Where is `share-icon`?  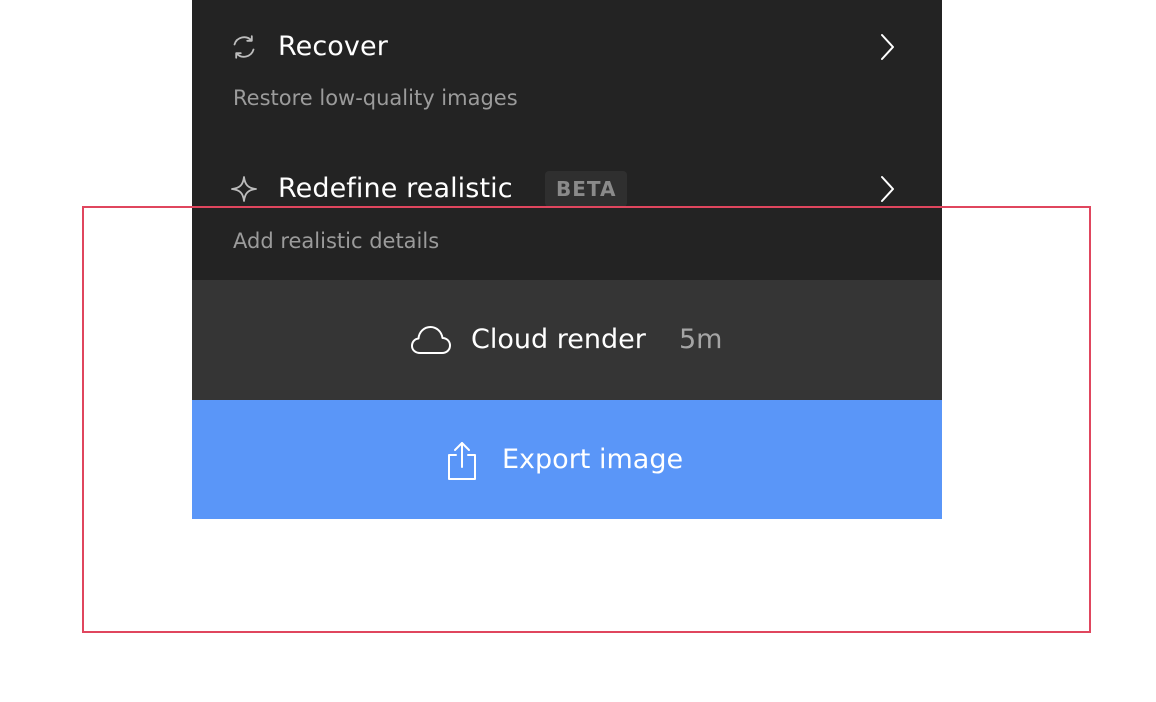
share-icon is located at coordinates (462, 461).